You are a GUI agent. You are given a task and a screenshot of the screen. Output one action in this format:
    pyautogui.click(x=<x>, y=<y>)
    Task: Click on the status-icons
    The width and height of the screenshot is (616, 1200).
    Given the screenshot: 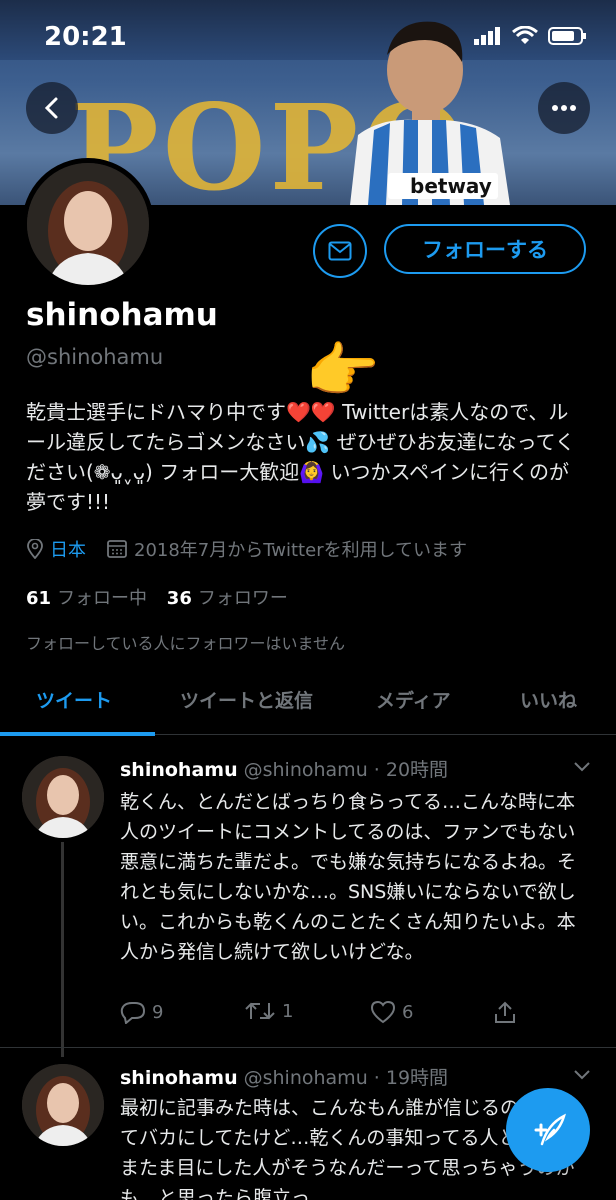 What is the action you would take?
    pyautogui.click(x=531, y=36)
    